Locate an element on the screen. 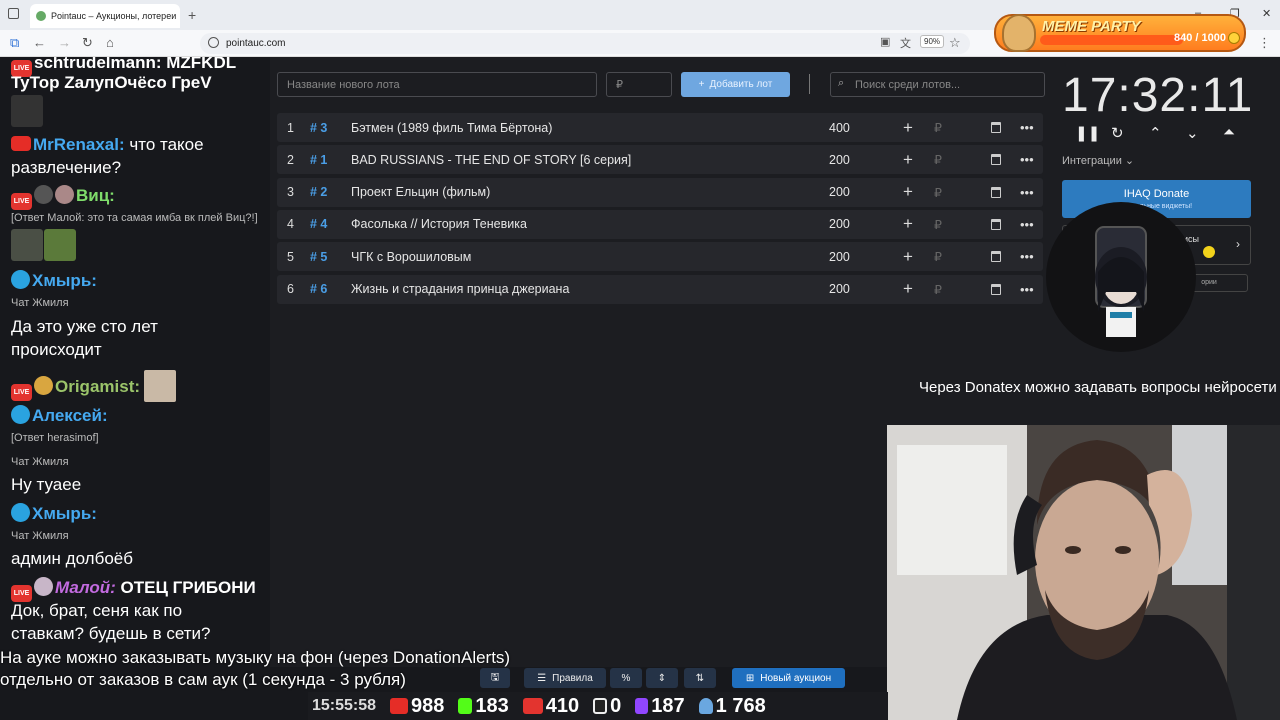 The width and height of the screenshot is (1280, 720). emote-image is located at coordinates (27, 111).